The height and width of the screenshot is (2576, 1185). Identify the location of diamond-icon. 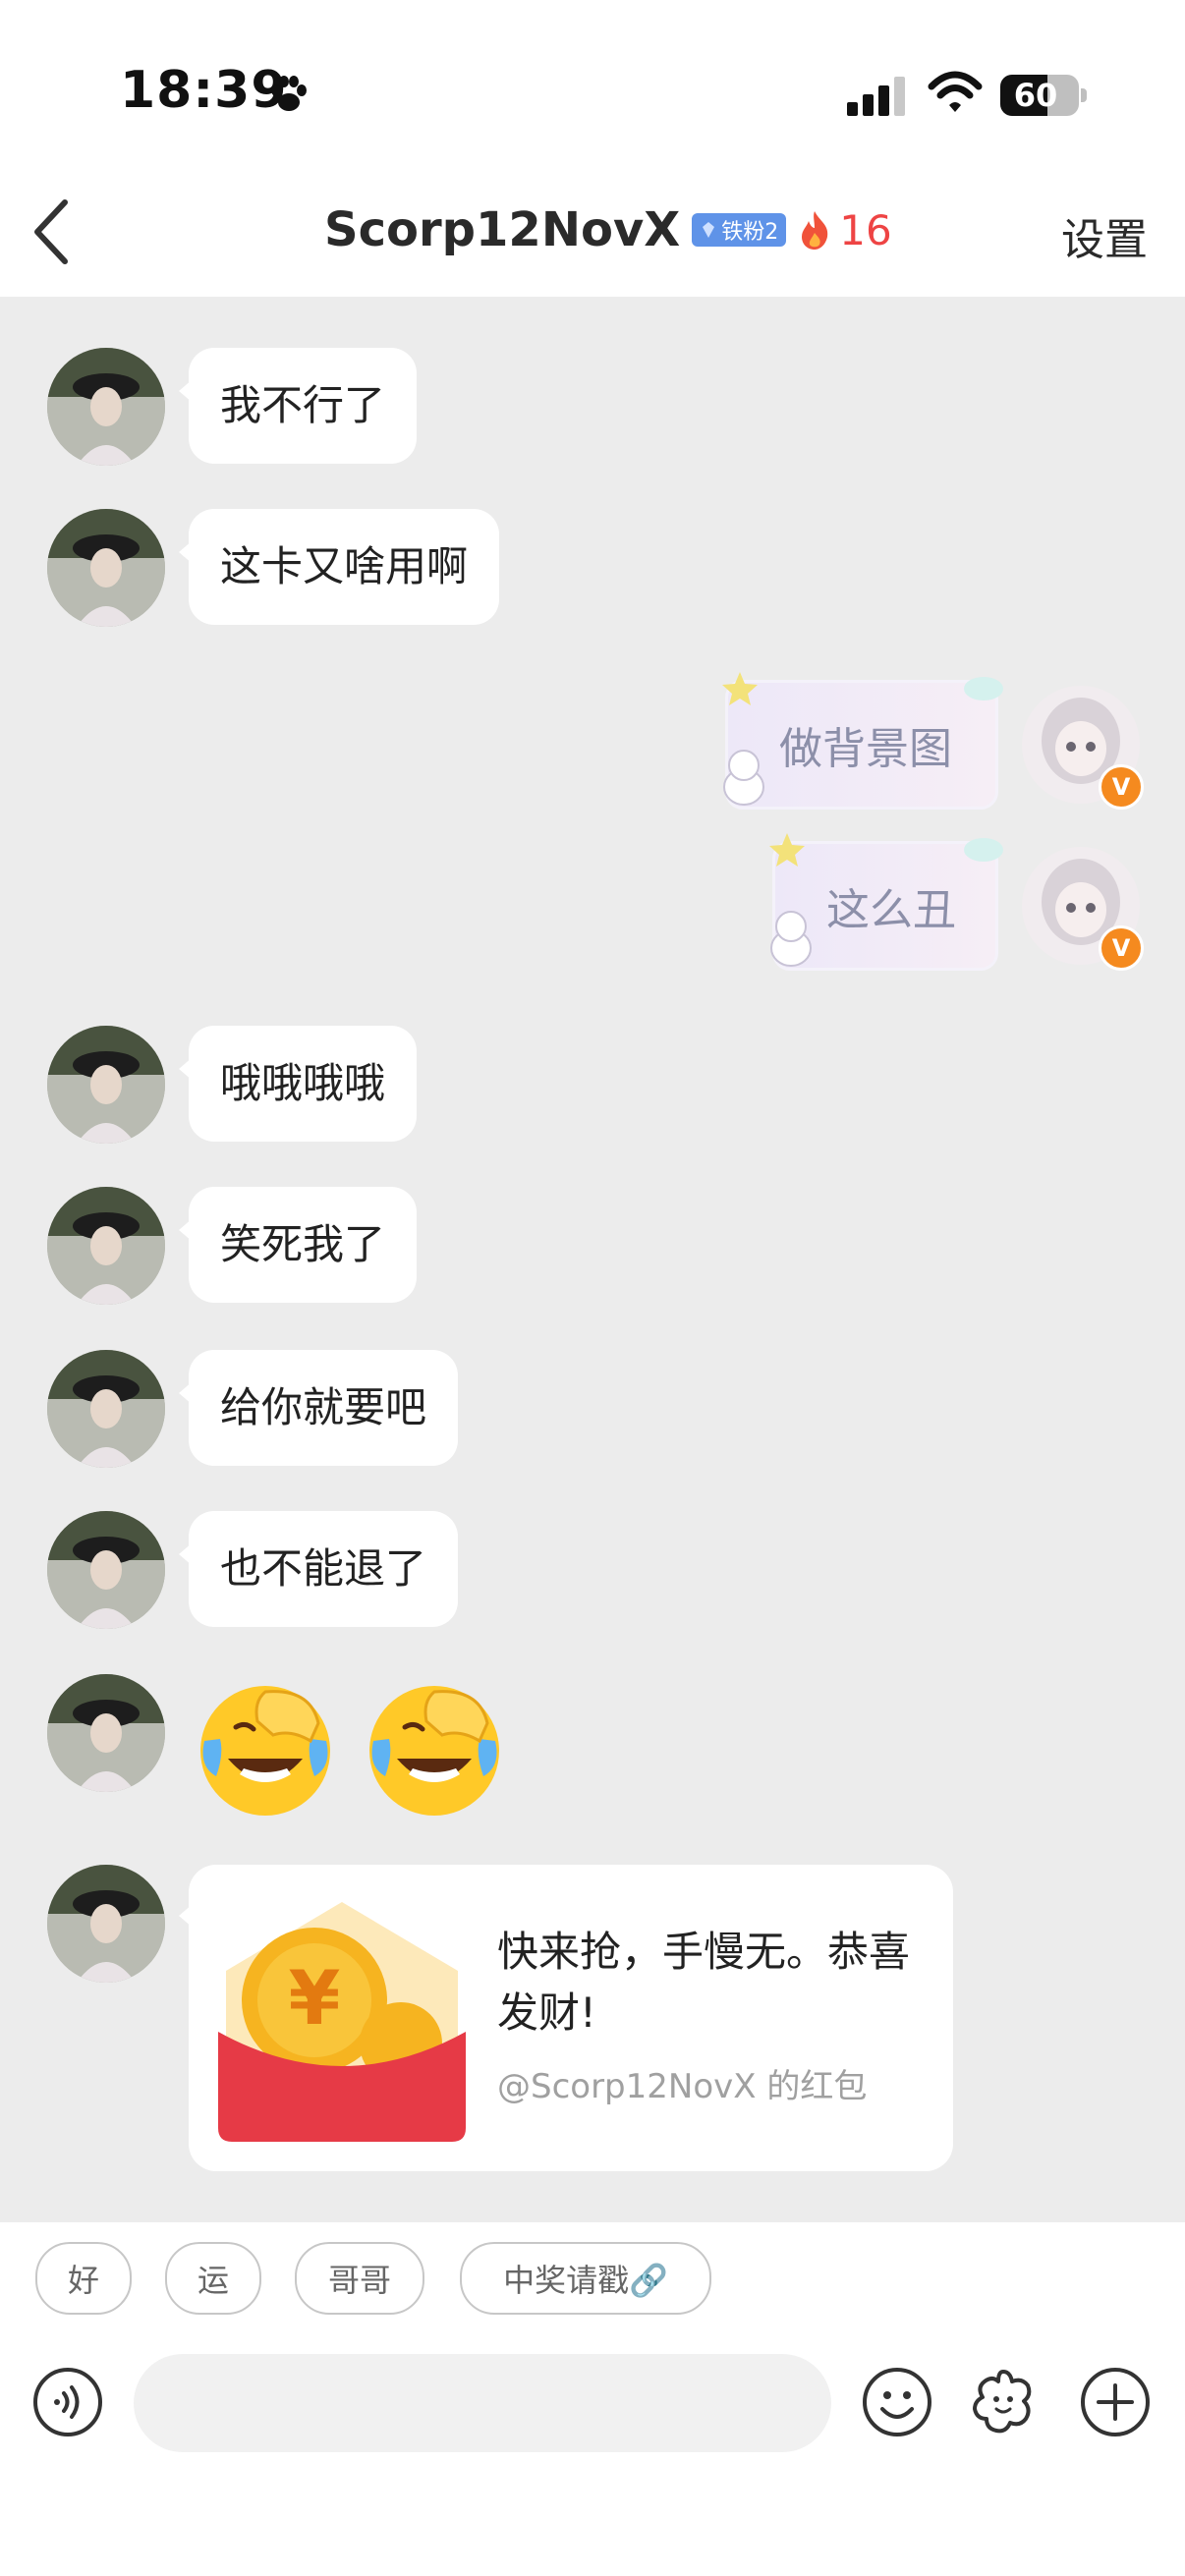
(709, 230).